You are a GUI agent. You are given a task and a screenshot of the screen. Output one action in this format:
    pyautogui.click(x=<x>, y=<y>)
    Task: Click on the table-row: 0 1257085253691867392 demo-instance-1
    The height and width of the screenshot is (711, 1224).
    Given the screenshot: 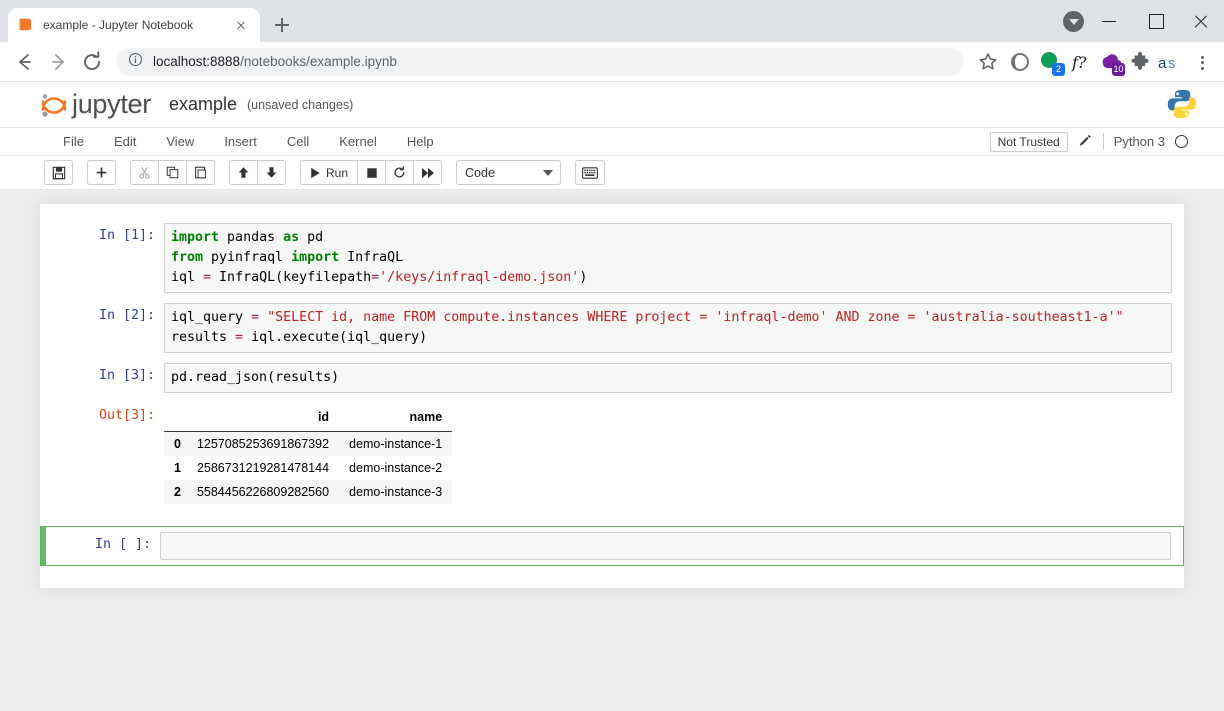 What is the action you would take?
    pyautogui.click(x=308, y=443)
    